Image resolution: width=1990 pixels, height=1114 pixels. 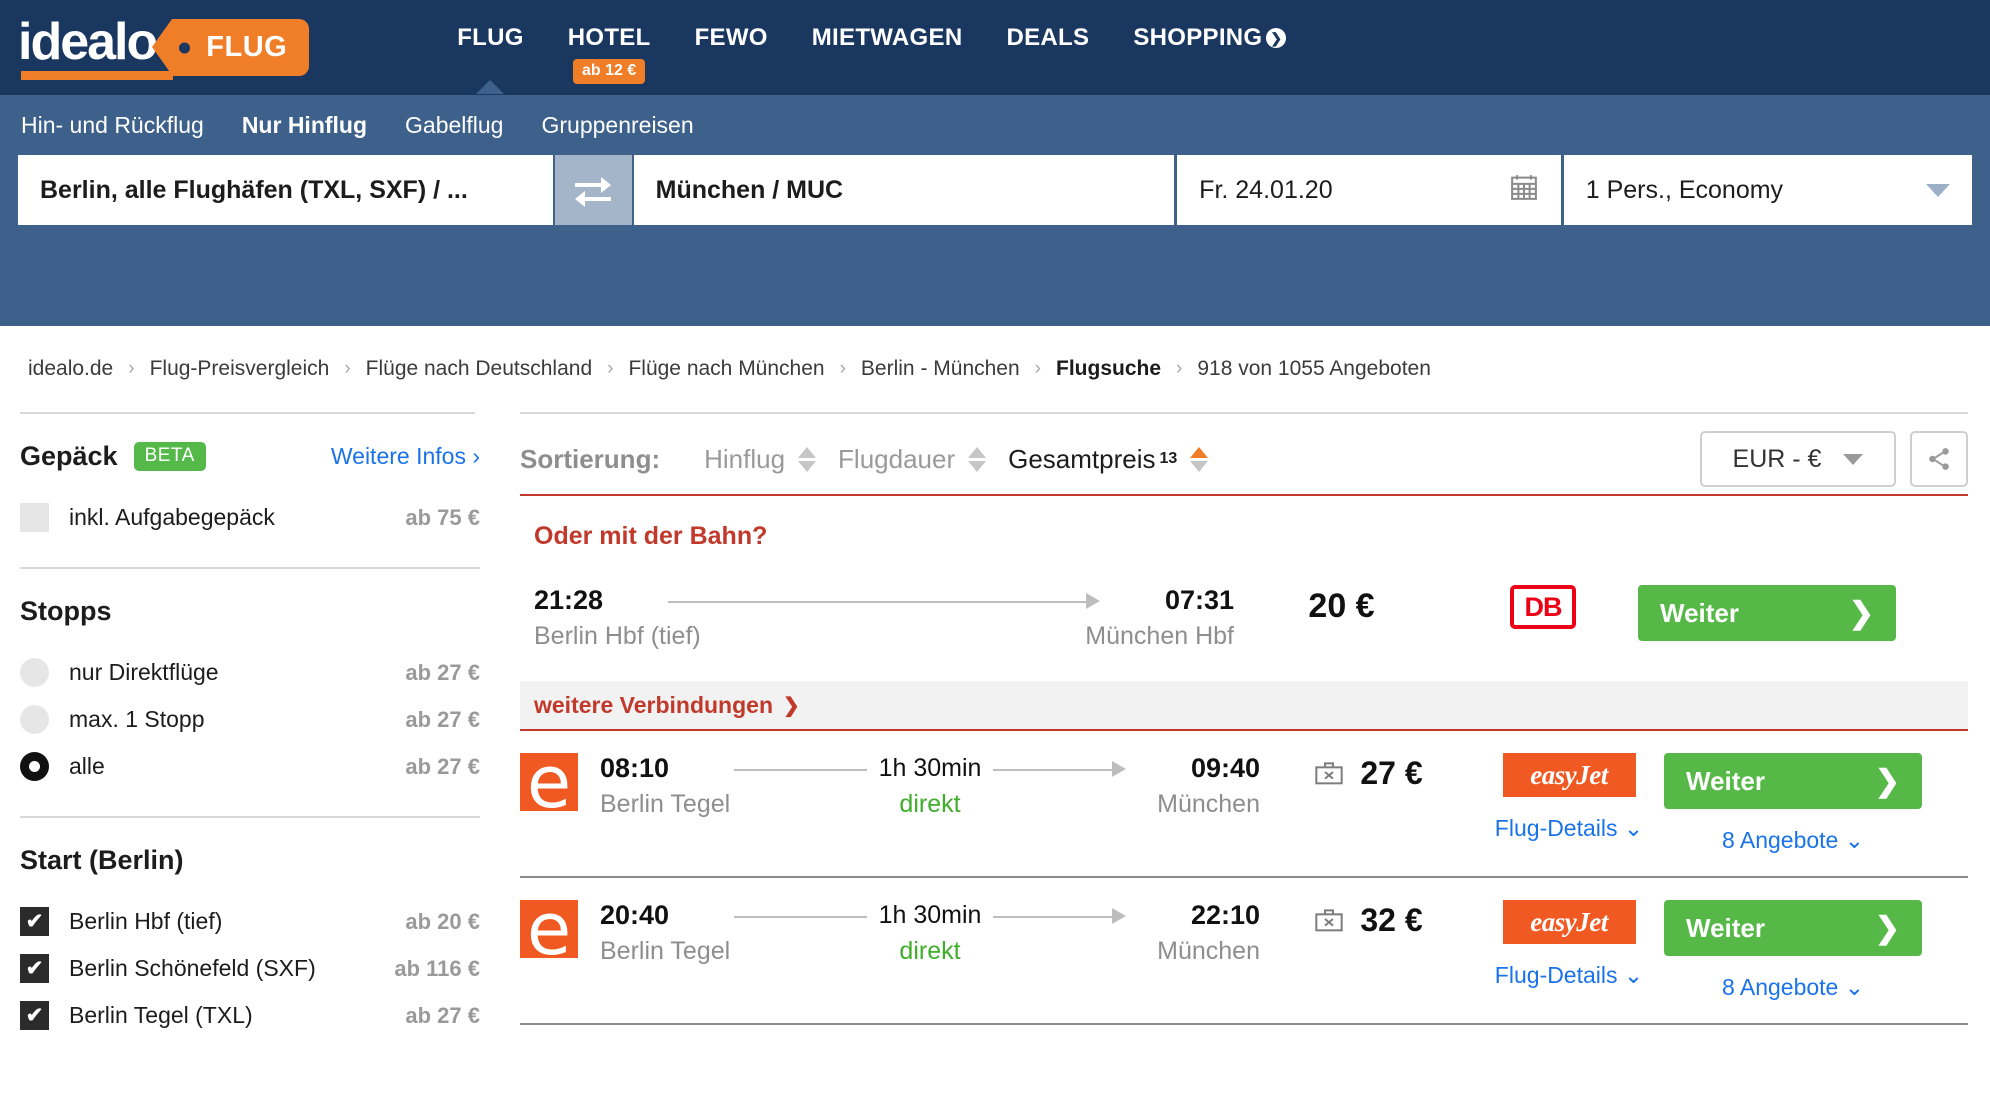 I want to click on nav-badge-hotel: ab 12 €, so click(x=609, y=71).